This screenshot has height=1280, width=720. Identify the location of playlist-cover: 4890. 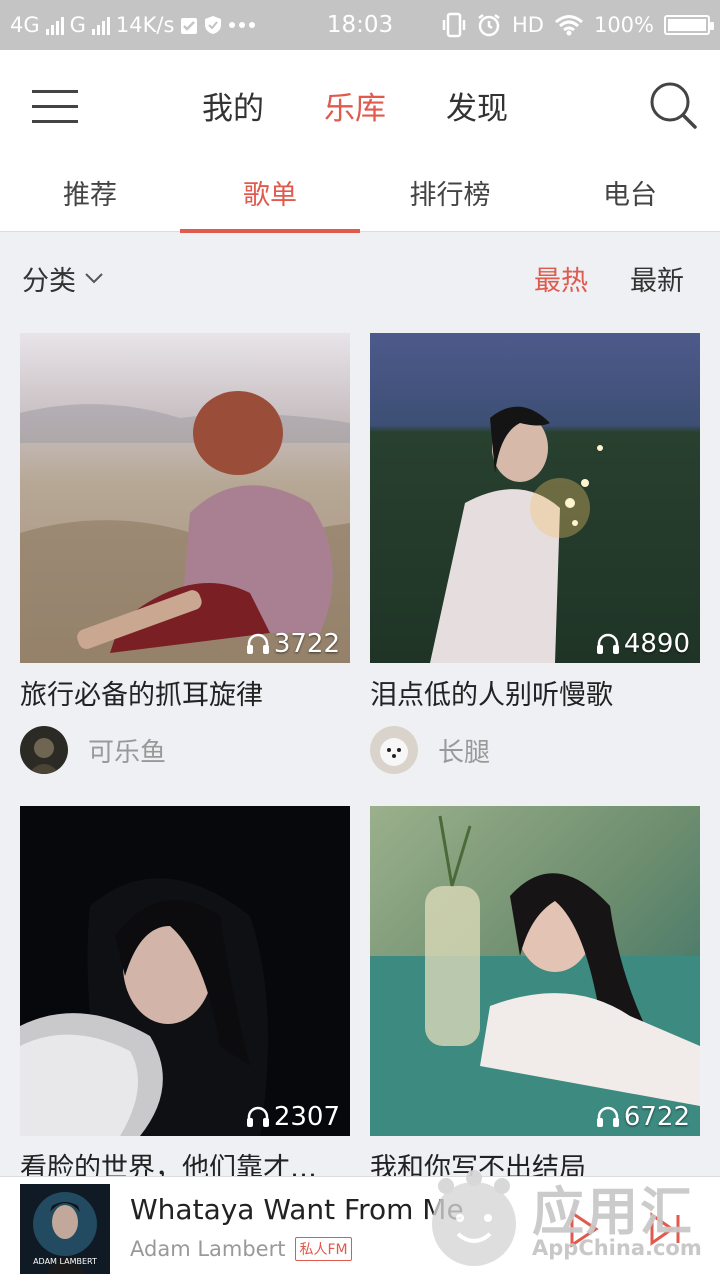
(535, 498).